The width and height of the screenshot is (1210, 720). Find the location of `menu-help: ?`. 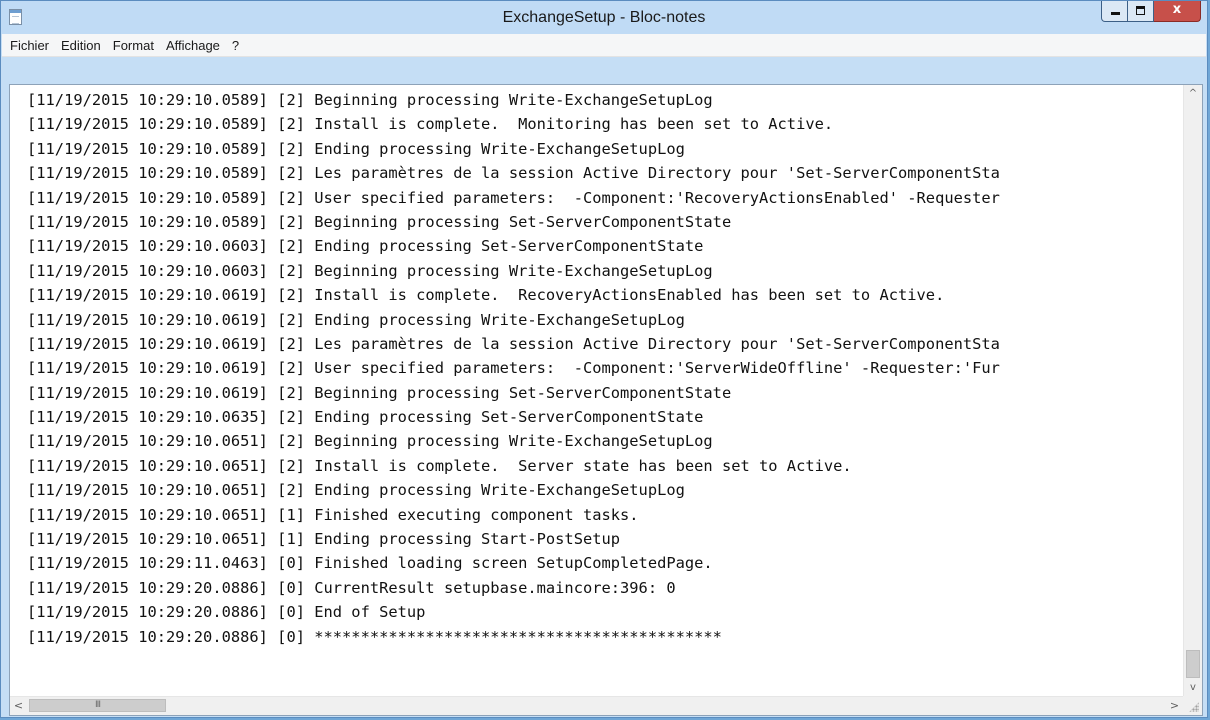

menu-help: ? is located at coordinates (235, 45).